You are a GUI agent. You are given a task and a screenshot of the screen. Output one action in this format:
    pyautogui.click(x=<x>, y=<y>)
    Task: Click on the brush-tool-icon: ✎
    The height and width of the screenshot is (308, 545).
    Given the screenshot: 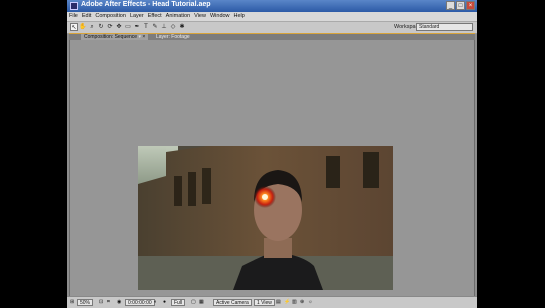 What is the action you would take?
    pyautogui.click(x=155, y=27)
    